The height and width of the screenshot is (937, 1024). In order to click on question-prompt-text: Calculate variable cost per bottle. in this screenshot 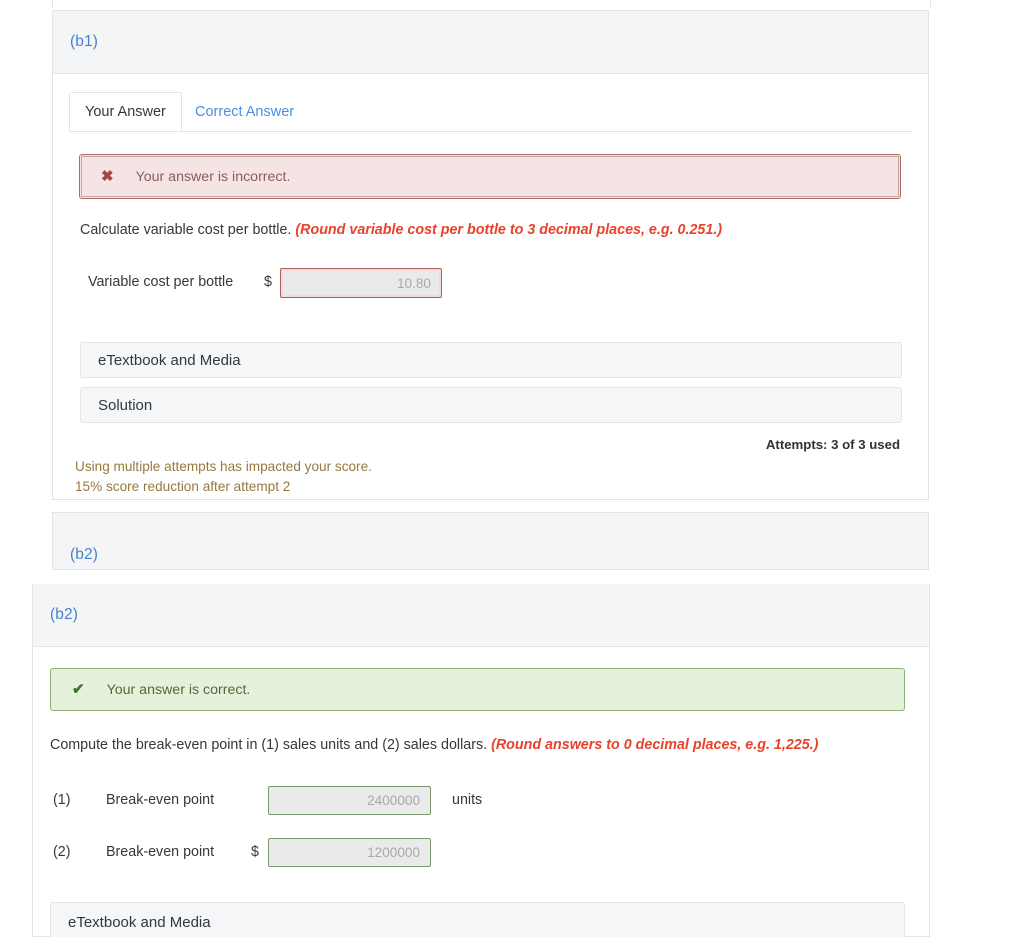, I will do `click(186, 230)`.